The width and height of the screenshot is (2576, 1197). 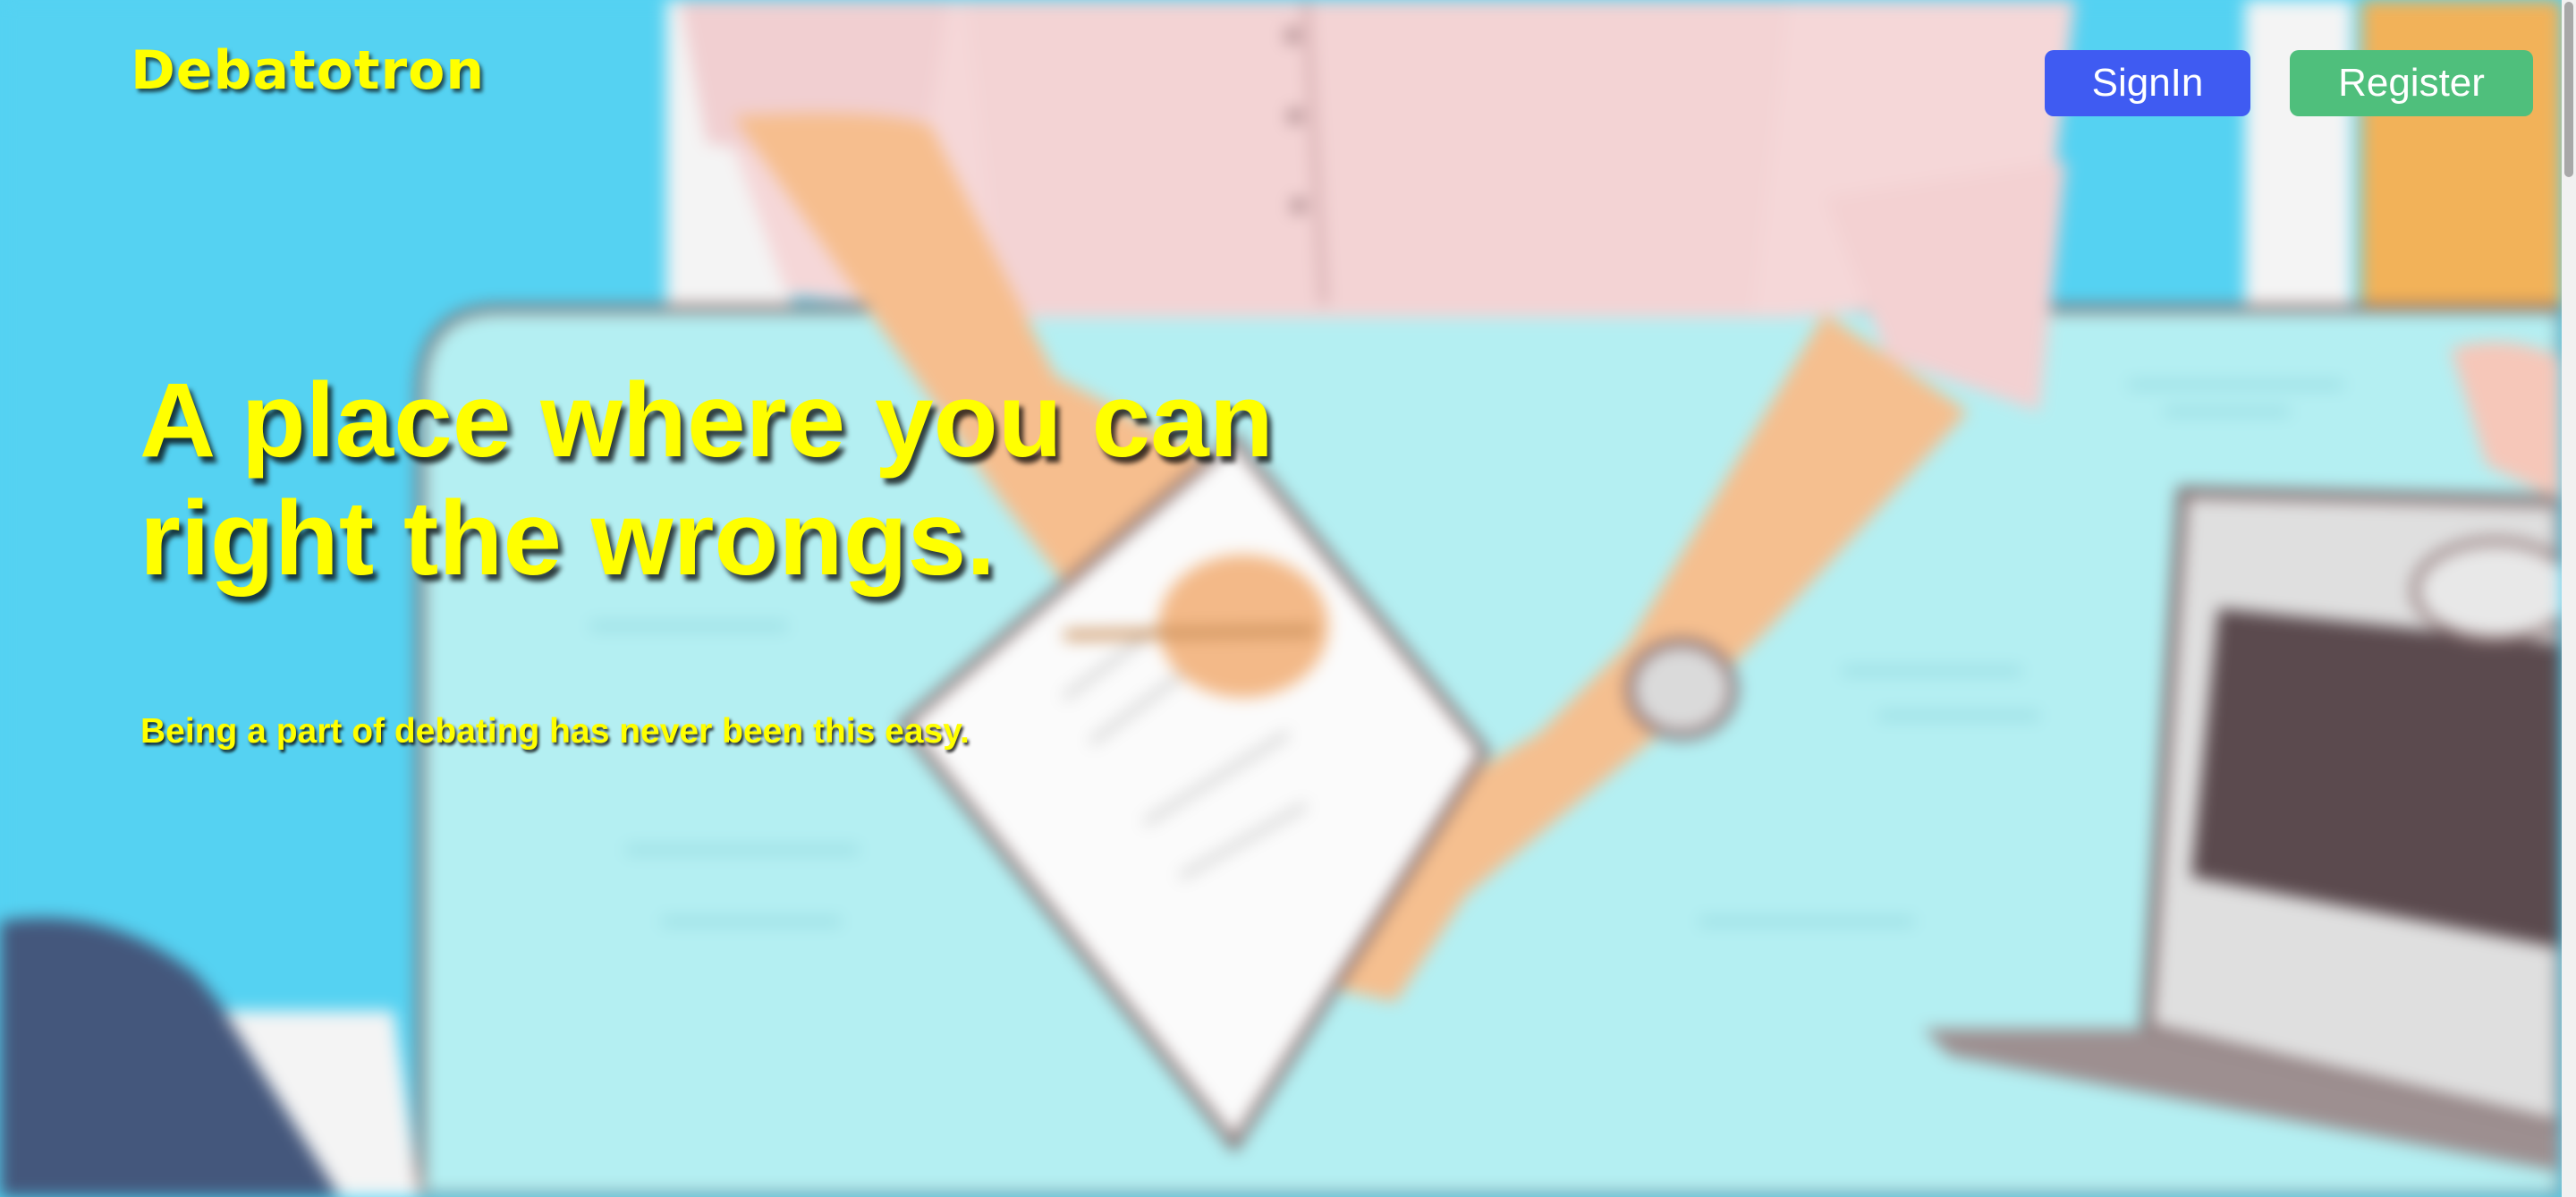 I want to click on signin-button: SignIn, so click(x=2147, y=83).